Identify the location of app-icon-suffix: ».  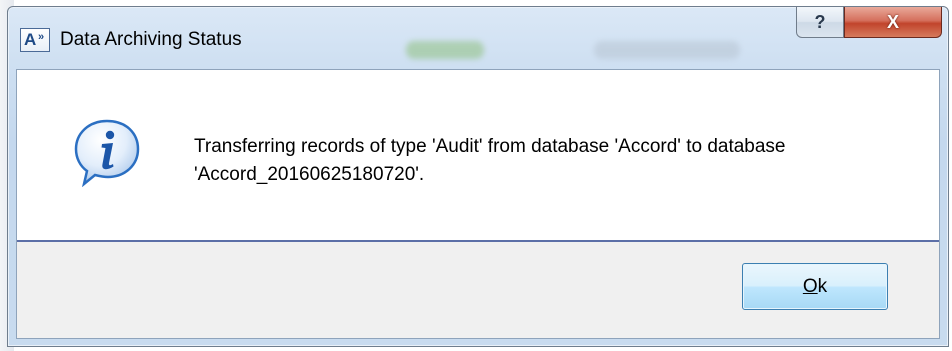
(41, 37).